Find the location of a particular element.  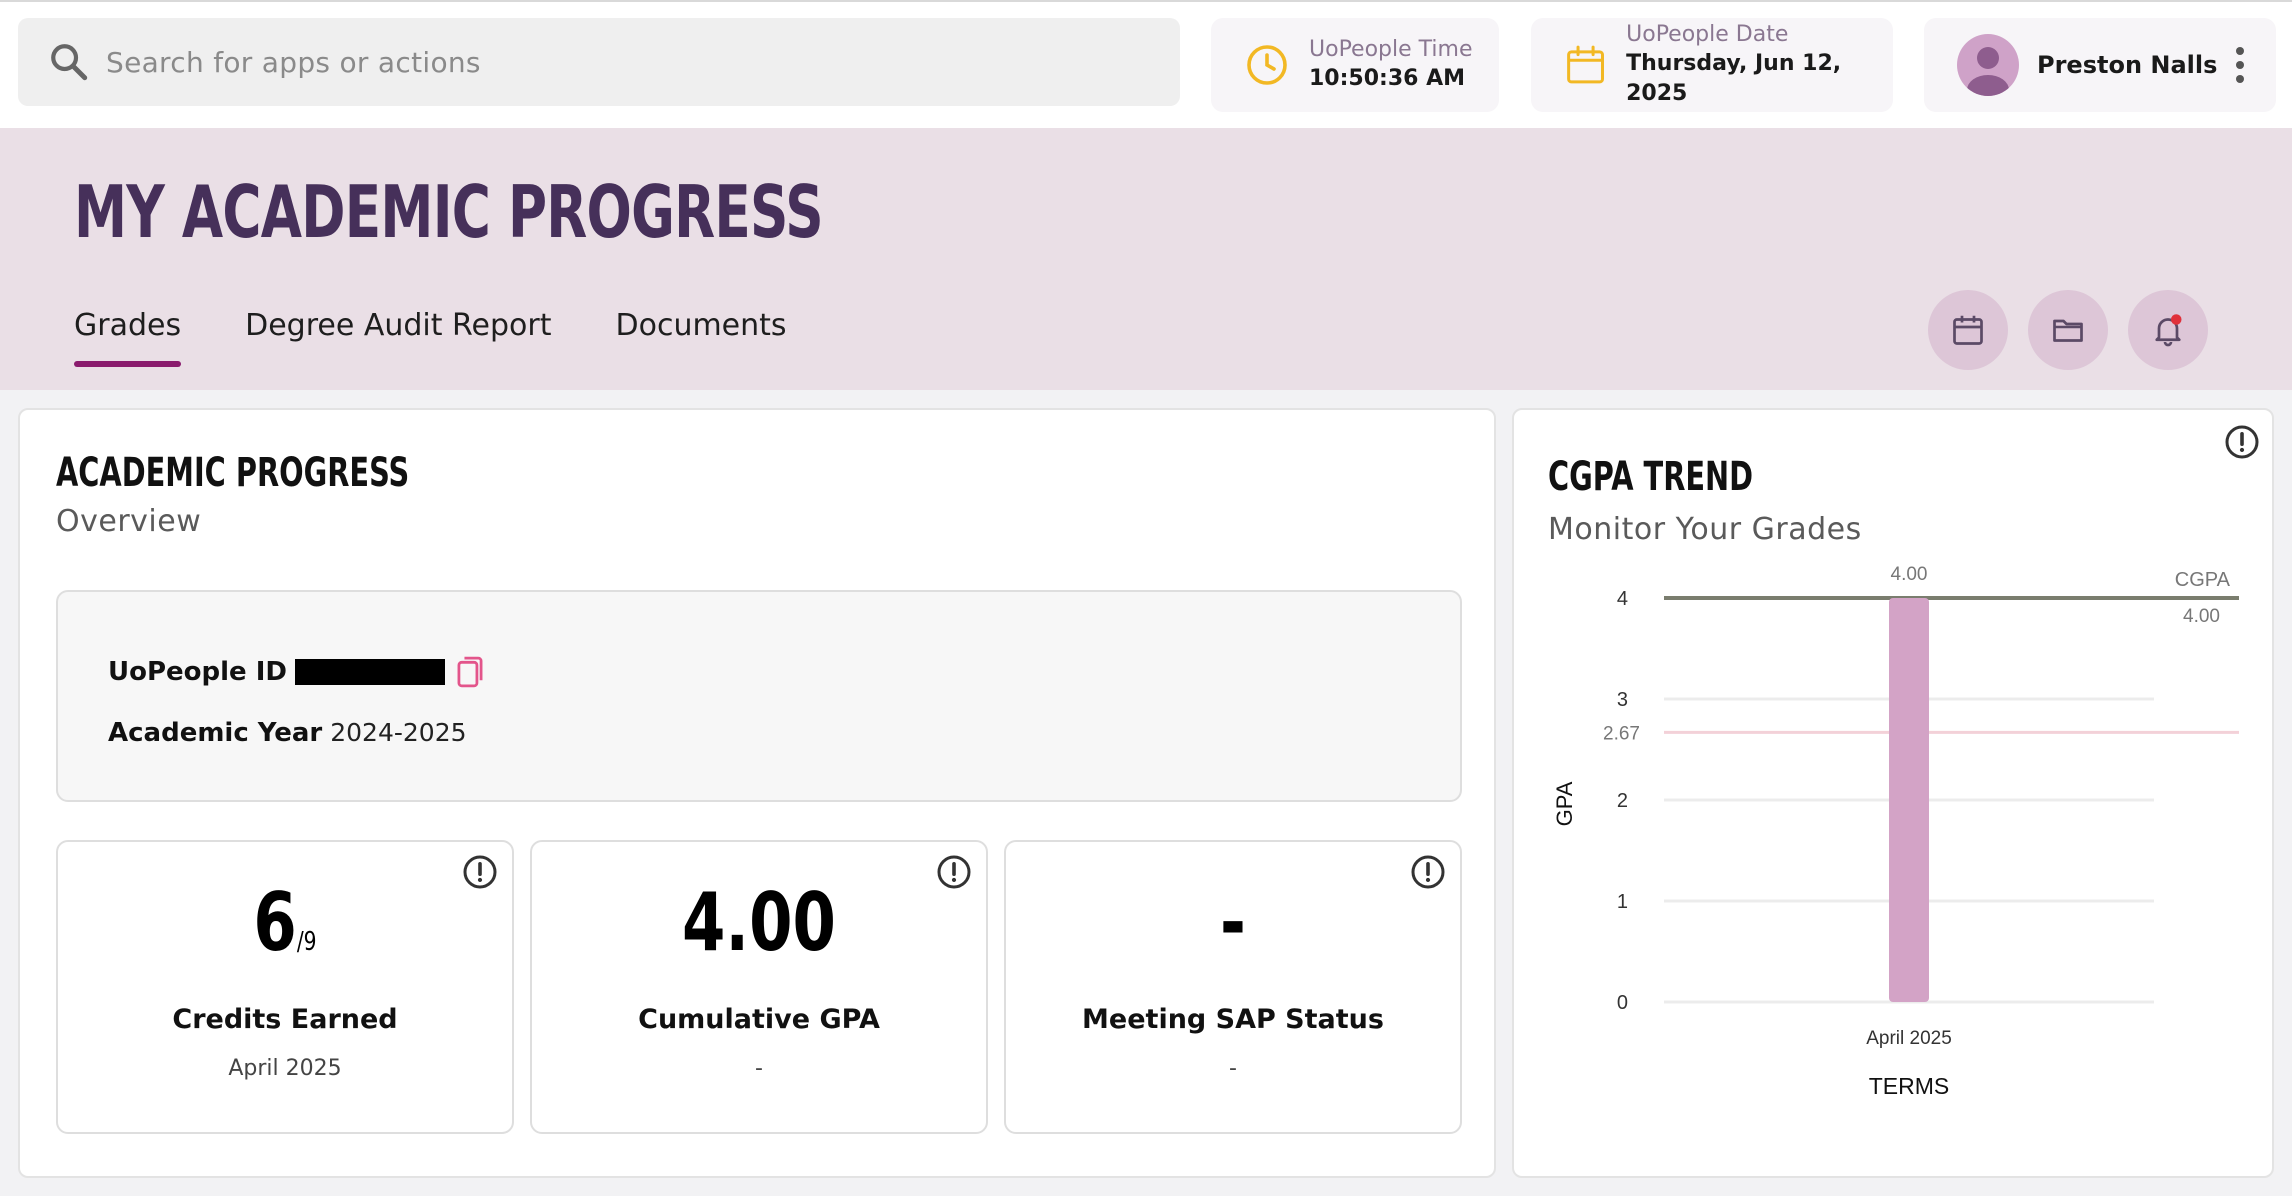

reference-line-label: 4.00 is located at coordinates (2201, 616).